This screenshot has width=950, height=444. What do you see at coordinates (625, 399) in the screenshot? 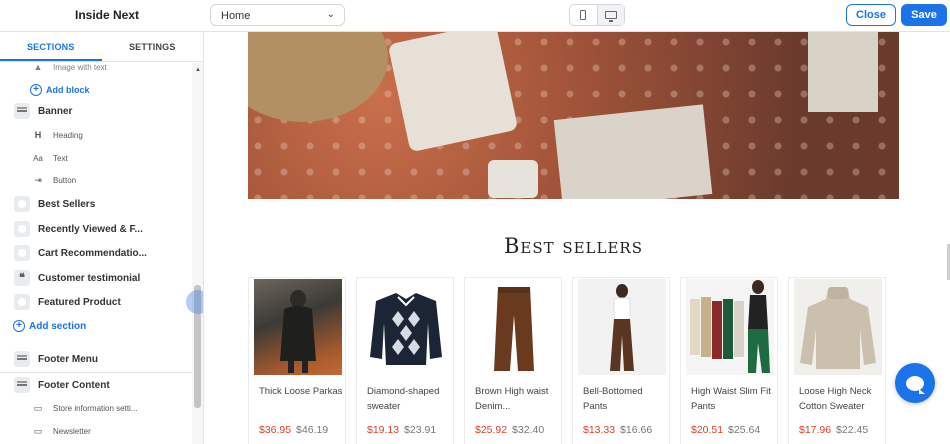
I see `product-name: Bell-Bottomed Pants` at bounding box center [625, 399].